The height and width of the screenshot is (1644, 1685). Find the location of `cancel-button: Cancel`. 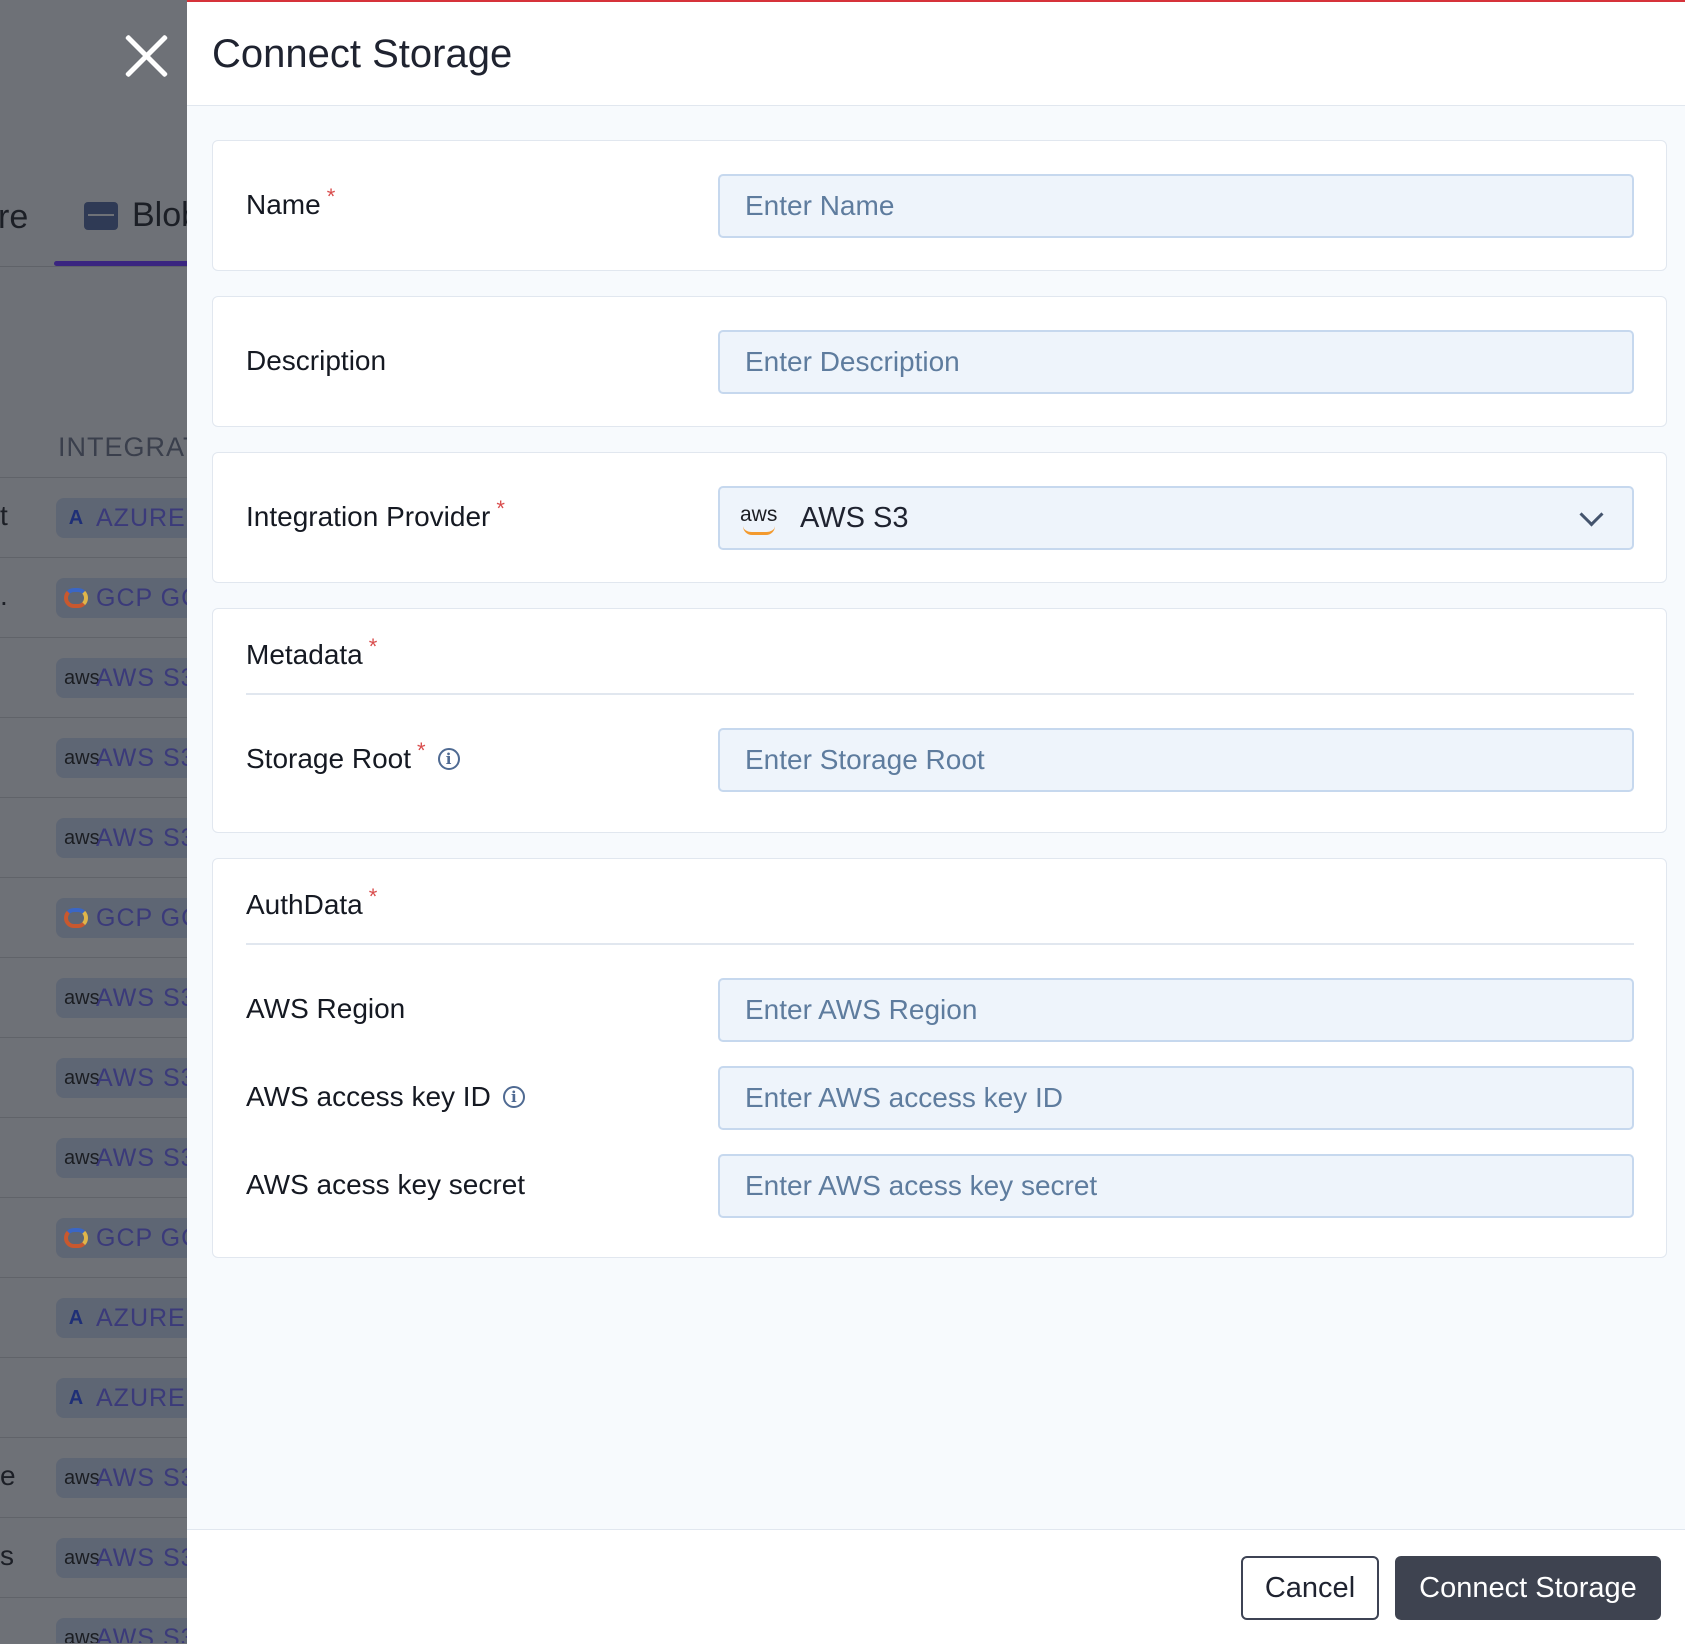

cancel-button: Cancel is located at coordinates (1310, 1588).